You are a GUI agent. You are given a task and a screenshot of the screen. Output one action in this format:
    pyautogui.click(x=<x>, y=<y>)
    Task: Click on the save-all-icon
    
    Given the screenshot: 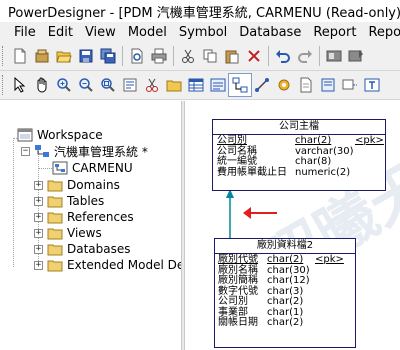 What is the action you would take?
    pyautogui.click(x=108, y=56)
    